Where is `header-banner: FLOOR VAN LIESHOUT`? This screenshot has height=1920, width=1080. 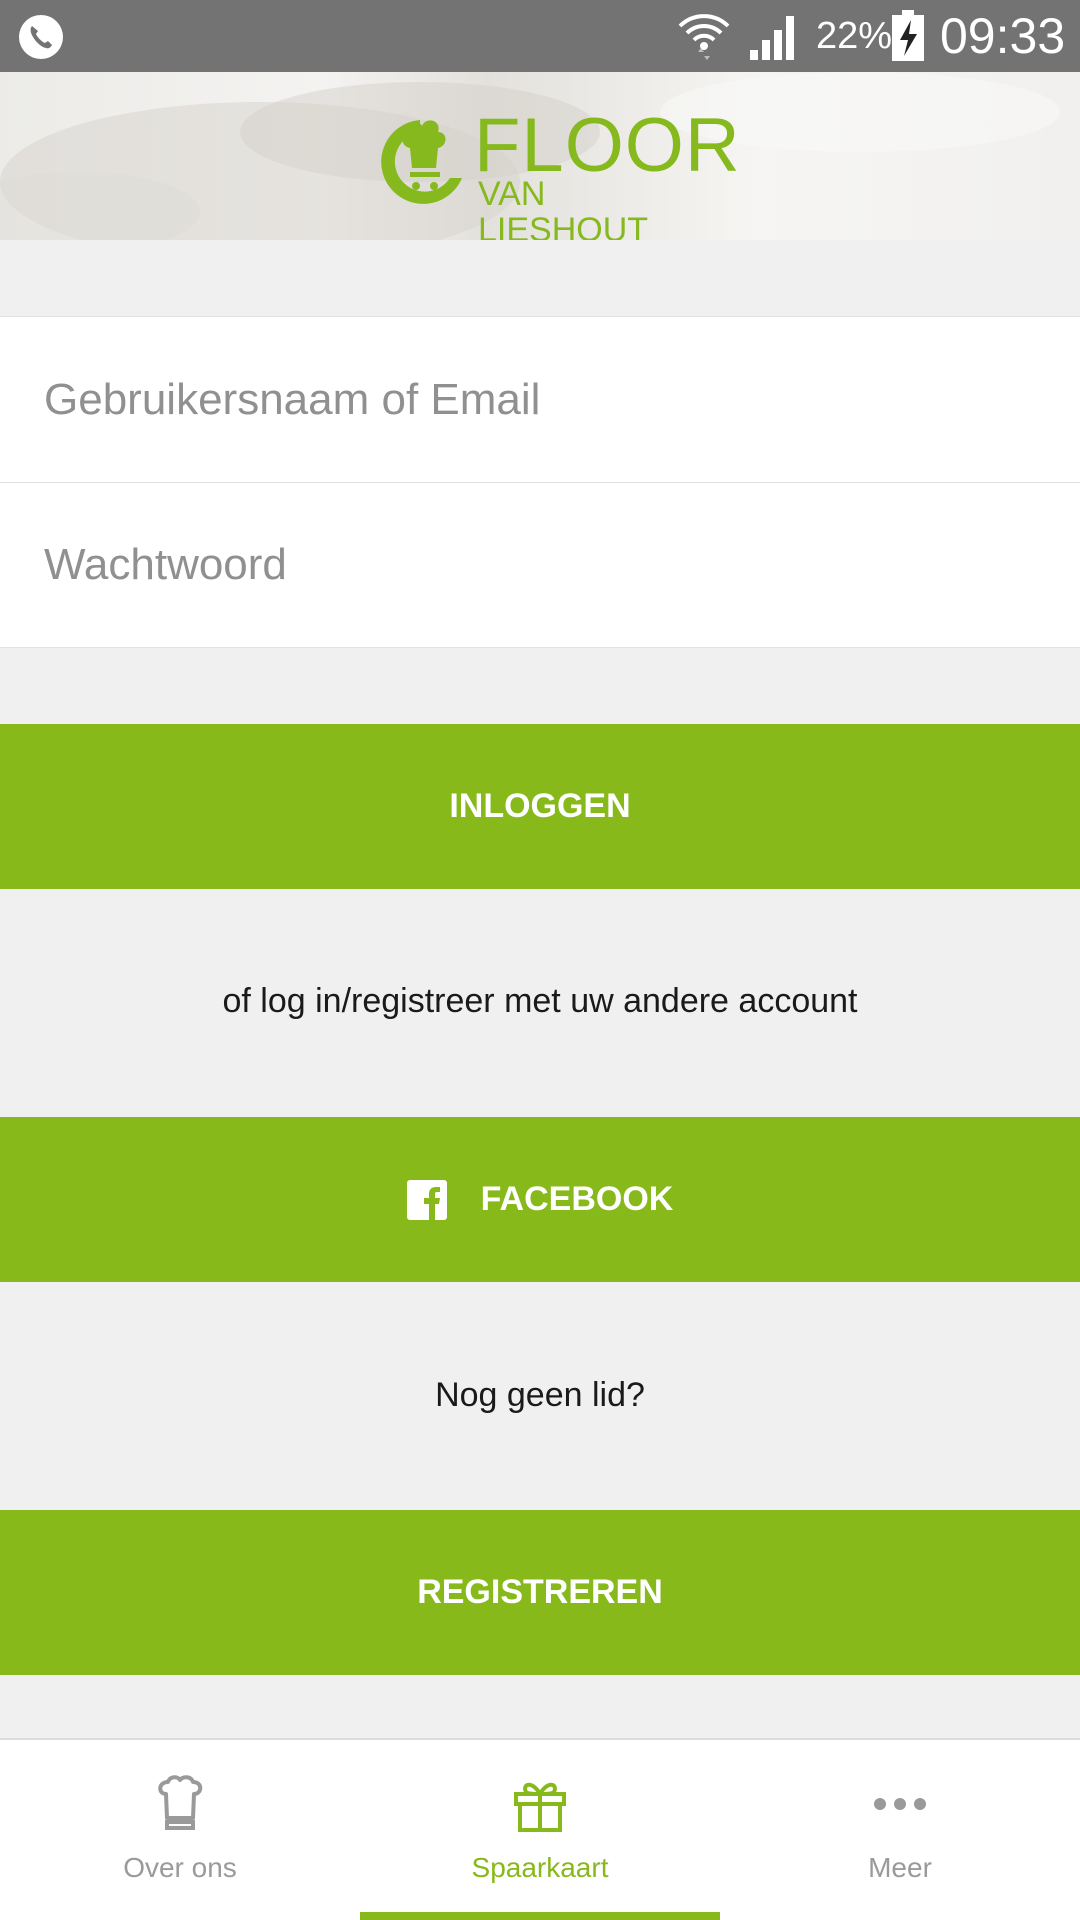
header-banner: FLOOR VAN LIESHOUT is located at coordinates (540, 156).